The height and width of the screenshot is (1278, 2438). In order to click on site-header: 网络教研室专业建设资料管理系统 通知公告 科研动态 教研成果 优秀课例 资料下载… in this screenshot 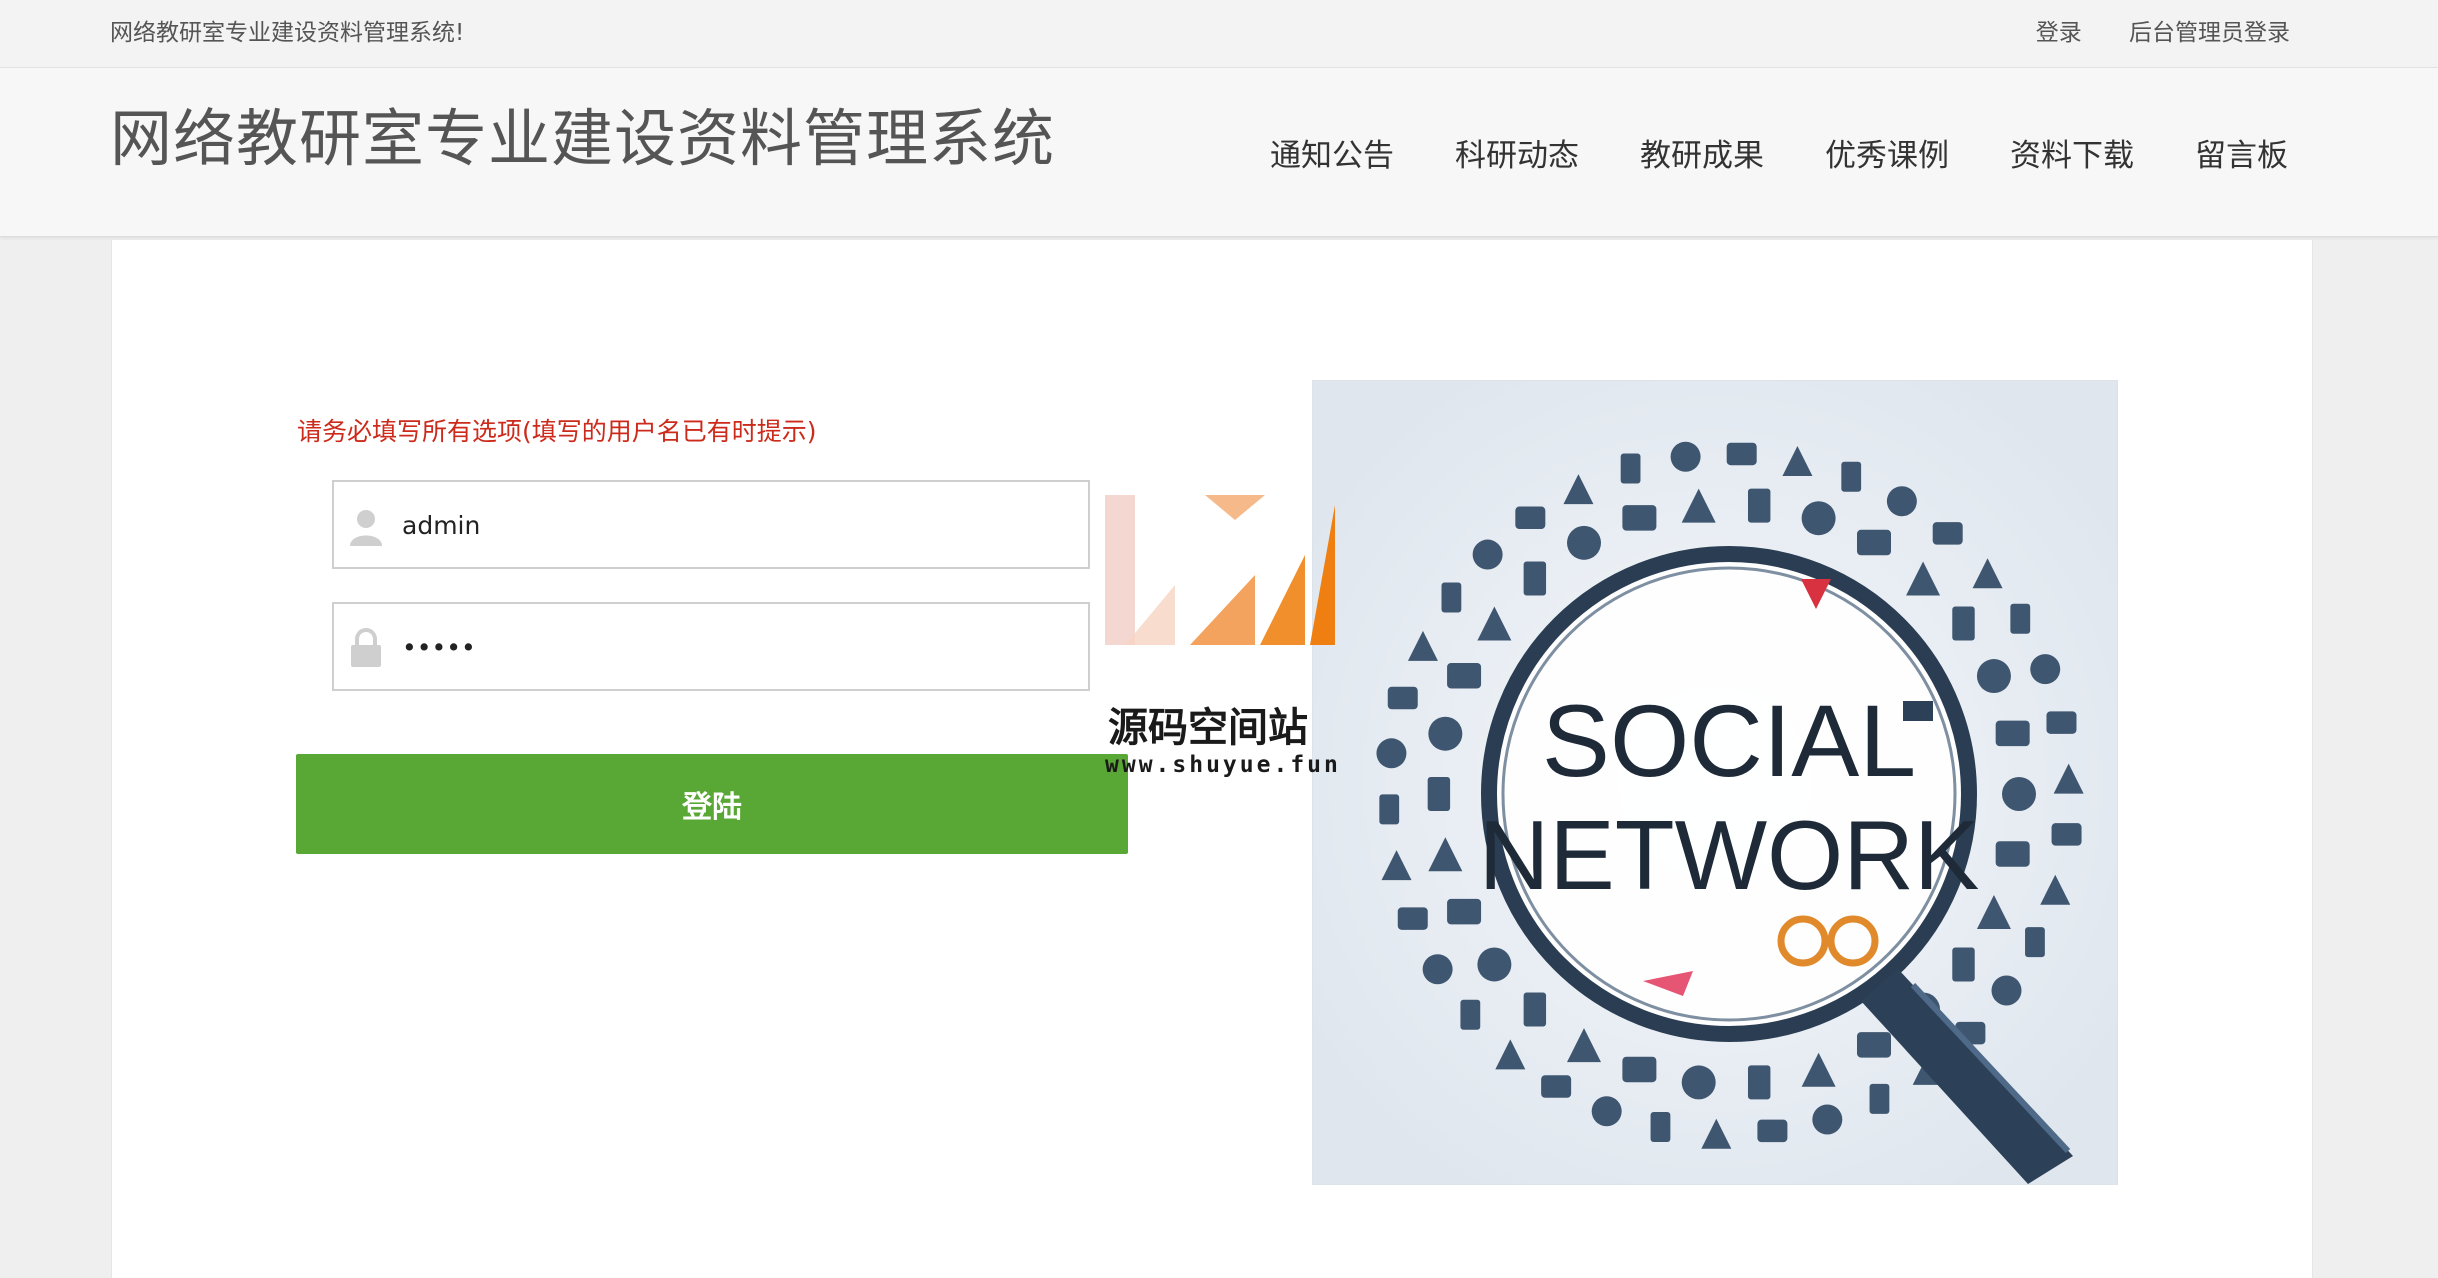, I will do `click(1219, 152)`.